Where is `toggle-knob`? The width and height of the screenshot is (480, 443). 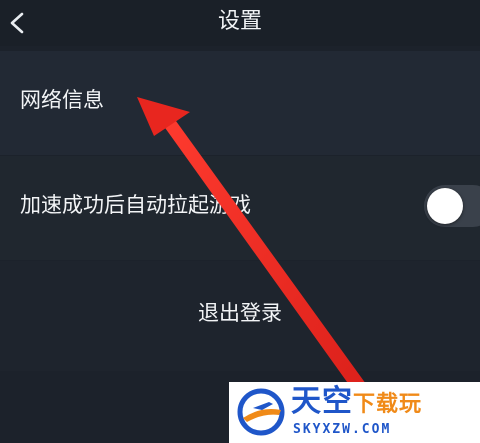 toggle-knob is located at coordinates (445, 206).